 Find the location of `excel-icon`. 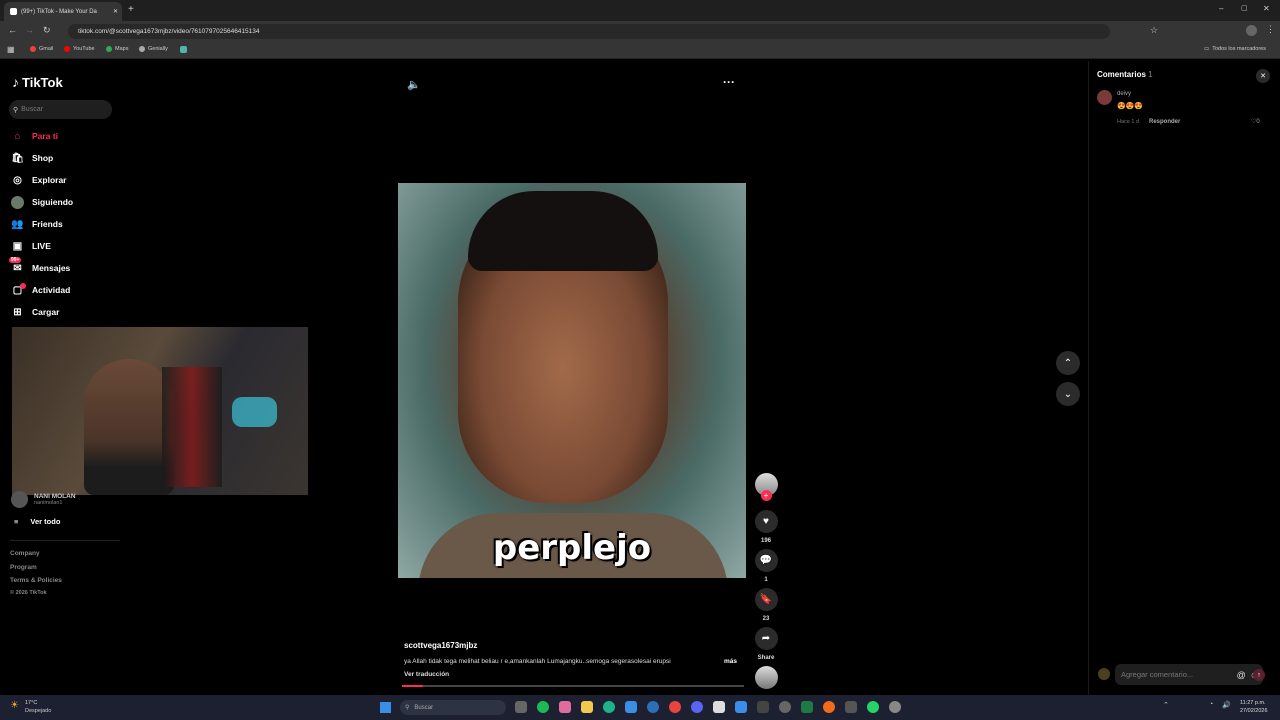

excel-icon is located at coordinates (807, 707).